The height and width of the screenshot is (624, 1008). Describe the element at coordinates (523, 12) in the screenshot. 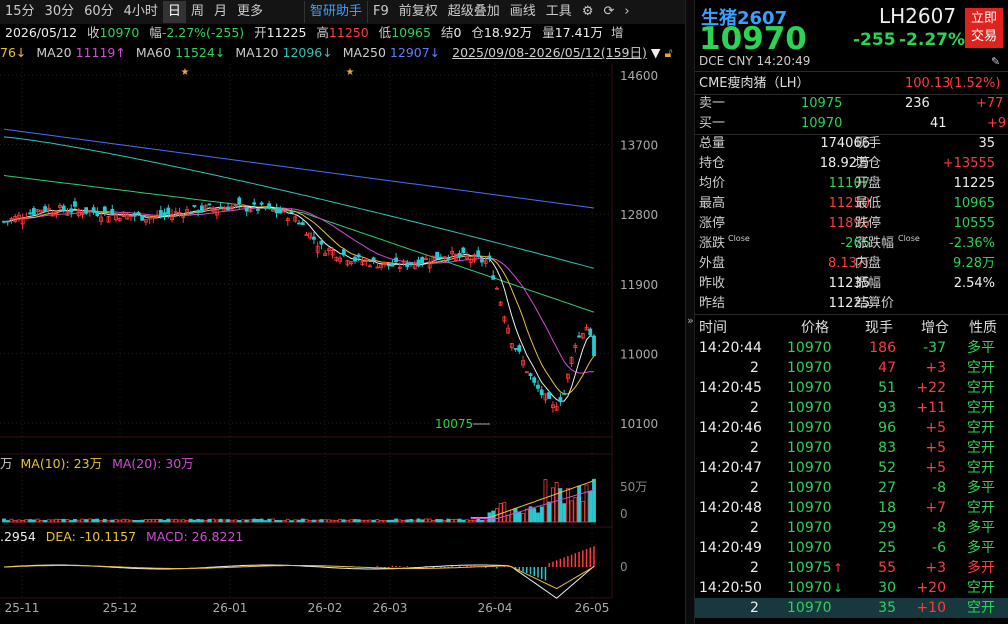

I see `draw-button: 画线` at that location.